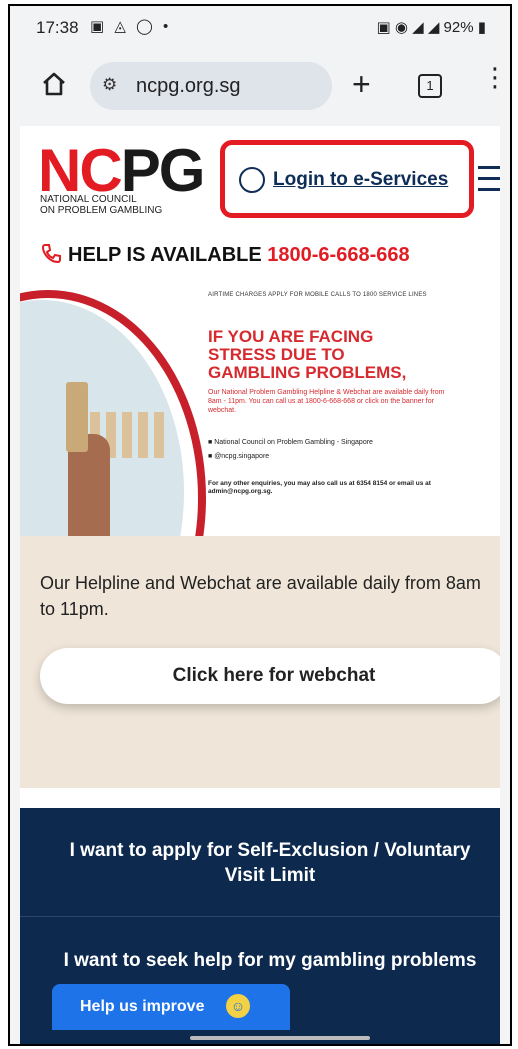 This screenshot has height=1049, width=518. Describe the element at coordinates (88, 199) in the screenshot. I see `logo-line1: NATIONAL COUNCIL` at that location.